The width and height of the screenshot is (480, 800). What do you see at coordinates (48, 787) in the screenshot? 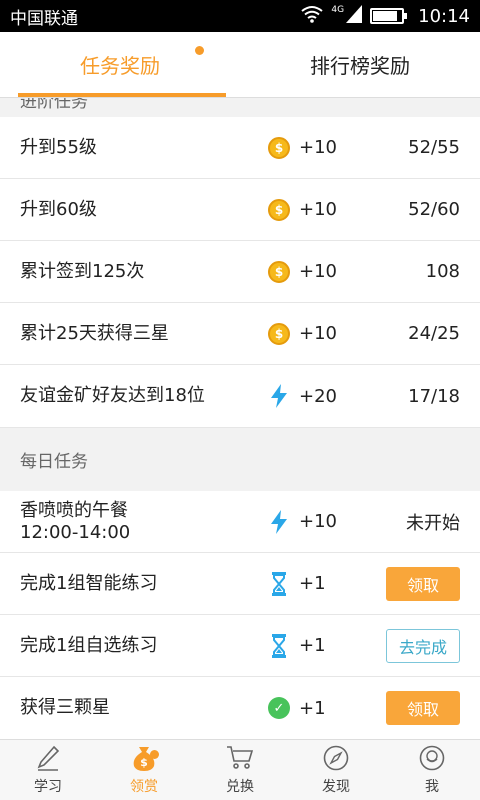
I see `nav-label: 学习` at bounding box center [48, 787].